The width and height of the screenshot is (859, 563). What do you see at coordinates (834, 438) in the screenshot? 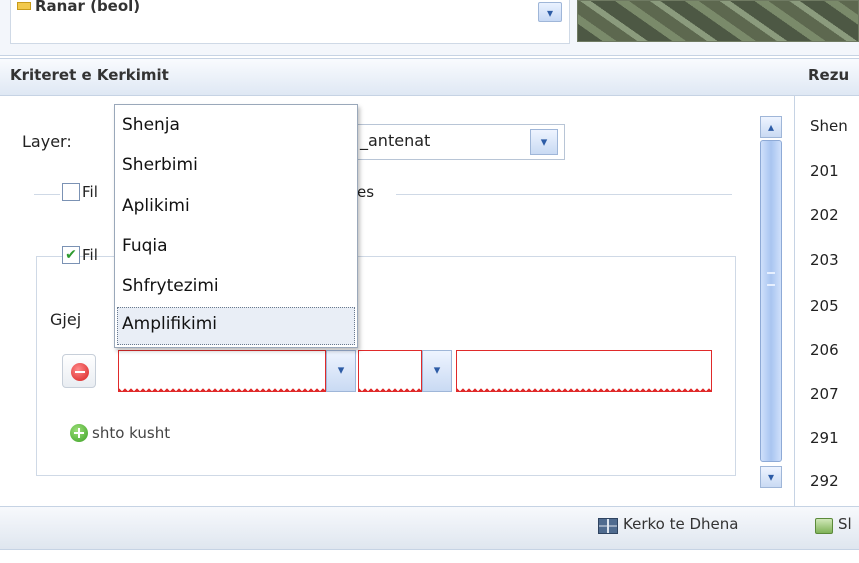
I see `list-item: 291` at bounding box center [834, 438].